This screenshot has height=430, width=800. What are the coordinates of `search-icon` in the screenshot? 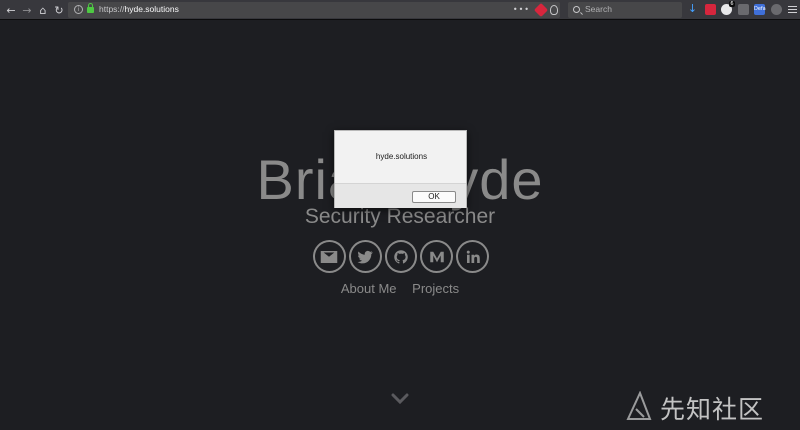 It's located at (576, 9).